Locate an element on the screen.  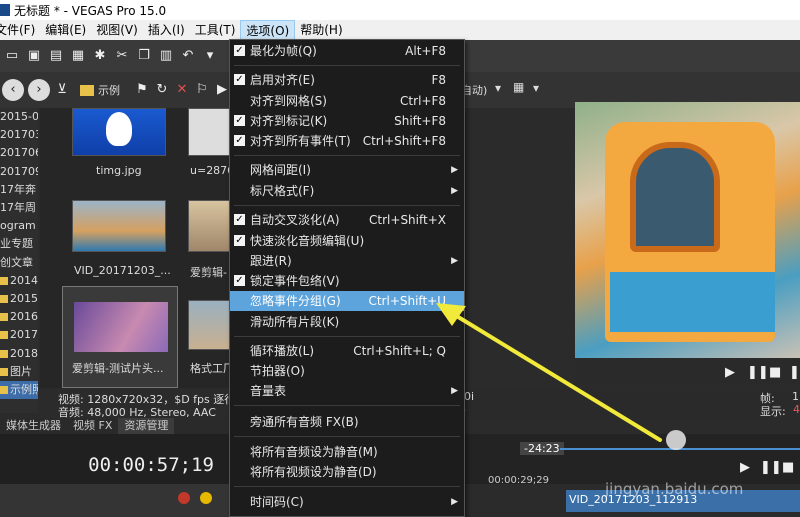
menu-item-mute-all-audio: 将所有音频设为静音(M) is located at coordinates (347, 452).